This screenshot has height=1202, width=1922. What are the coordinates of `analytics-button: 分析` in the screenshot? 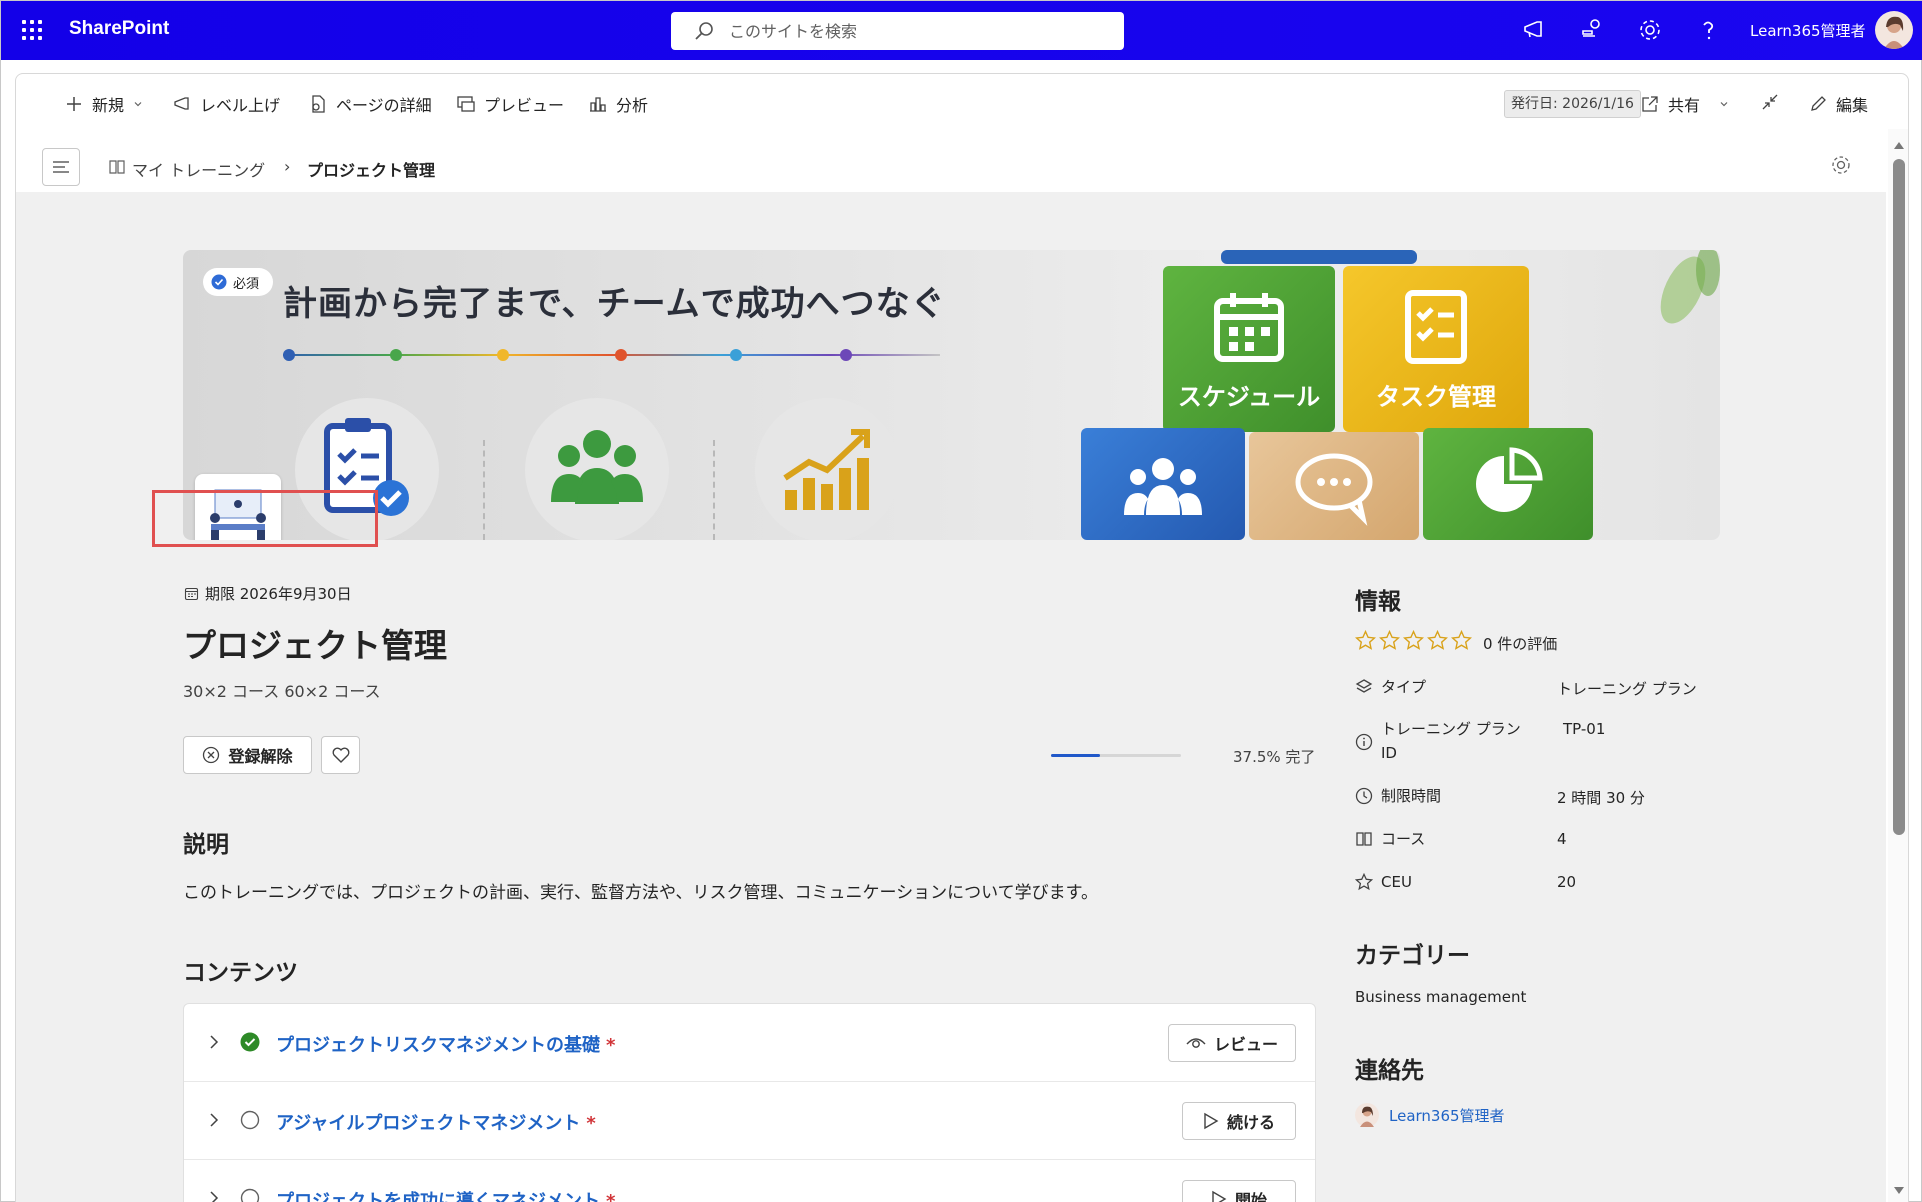 It's located at (618, 104).